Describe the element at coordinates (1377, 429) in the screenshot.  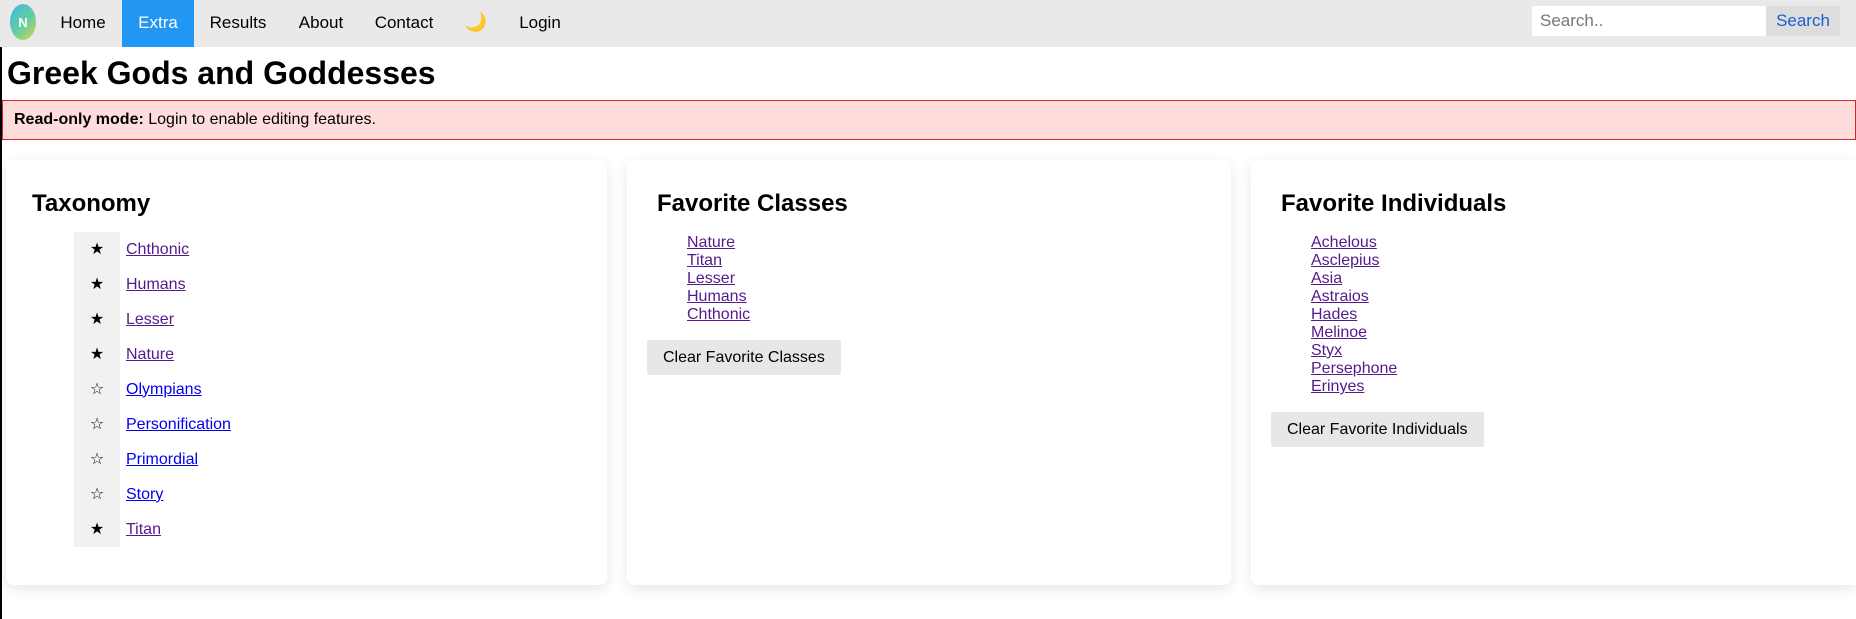
I see `clear-favorite-individuals-button: Clear Favorite Individuals` at that location.